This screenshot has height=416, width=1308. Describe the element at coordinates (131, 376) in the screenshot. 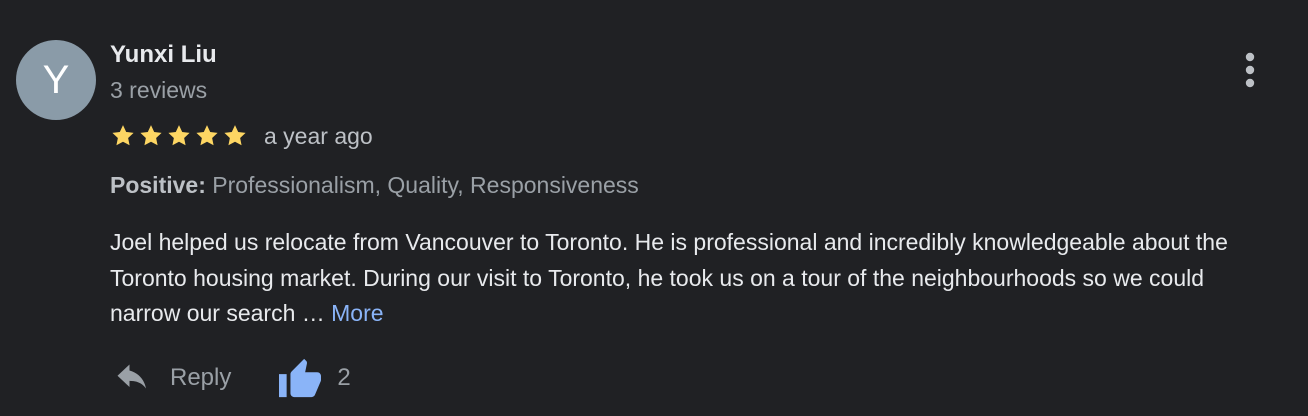

I see `reply-icon` at that location.